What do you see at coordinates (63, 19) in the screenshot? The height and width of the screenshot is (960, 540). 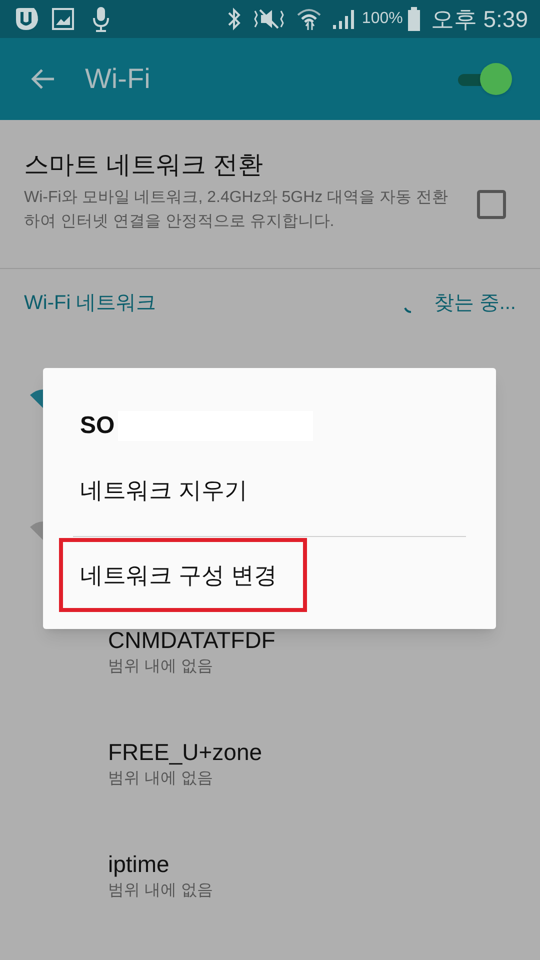 I see `image-icon` at bounding box center [63, 19].